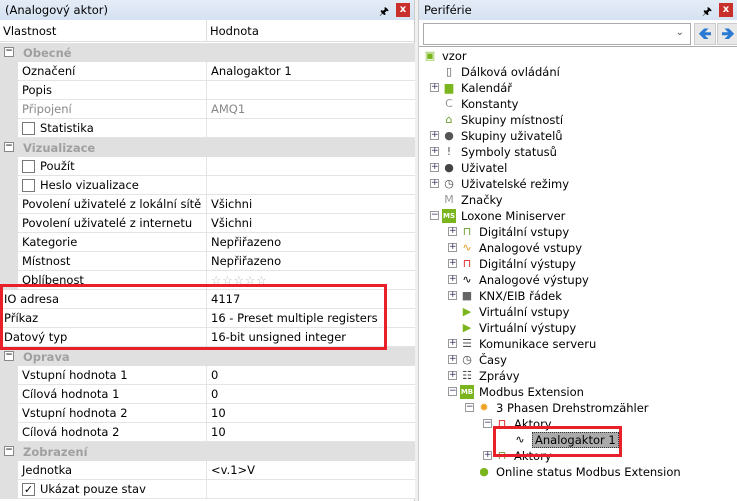 This screenshot has height=501, width=737. I want to click on tree-item: ◷ Časy, so click(483, 360).